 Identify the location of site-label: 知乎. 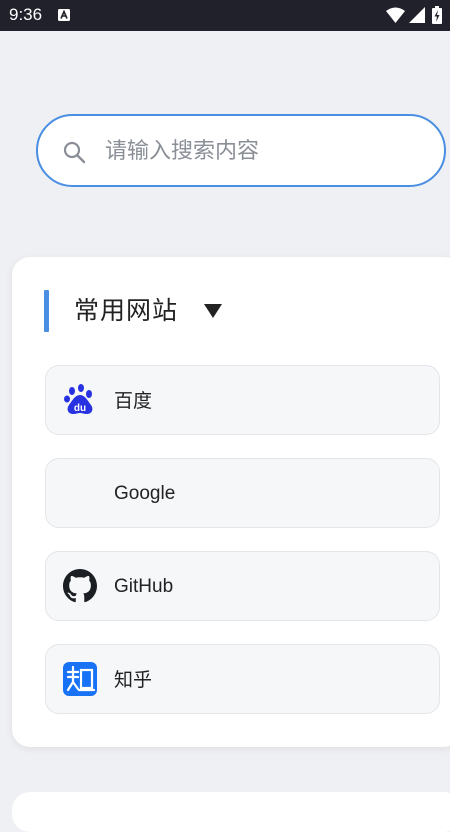
(133, 680).